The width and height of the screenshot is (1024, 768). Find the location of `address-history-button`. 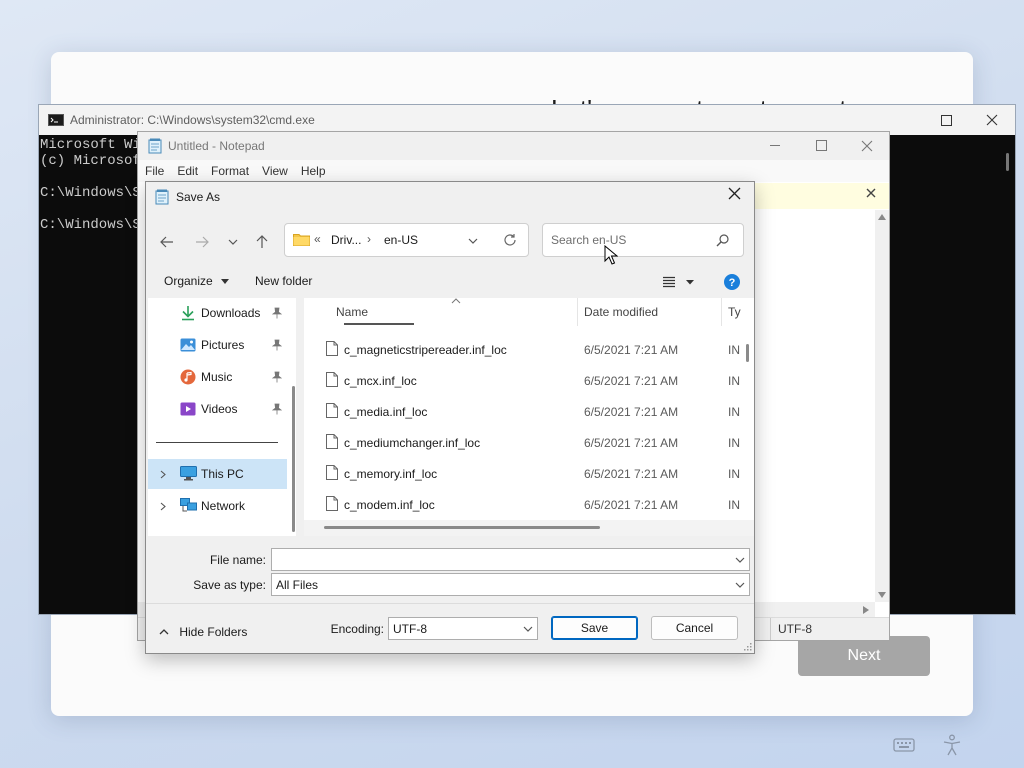

address-history-button is located at coordinates (473, 241).